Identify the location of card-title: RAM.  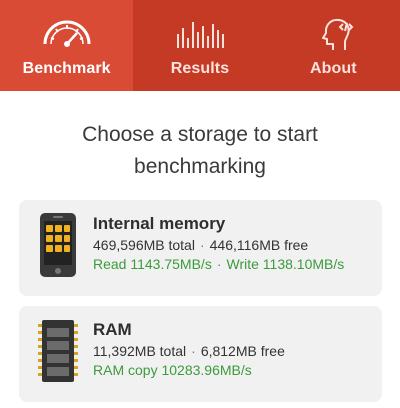
(112, 329).